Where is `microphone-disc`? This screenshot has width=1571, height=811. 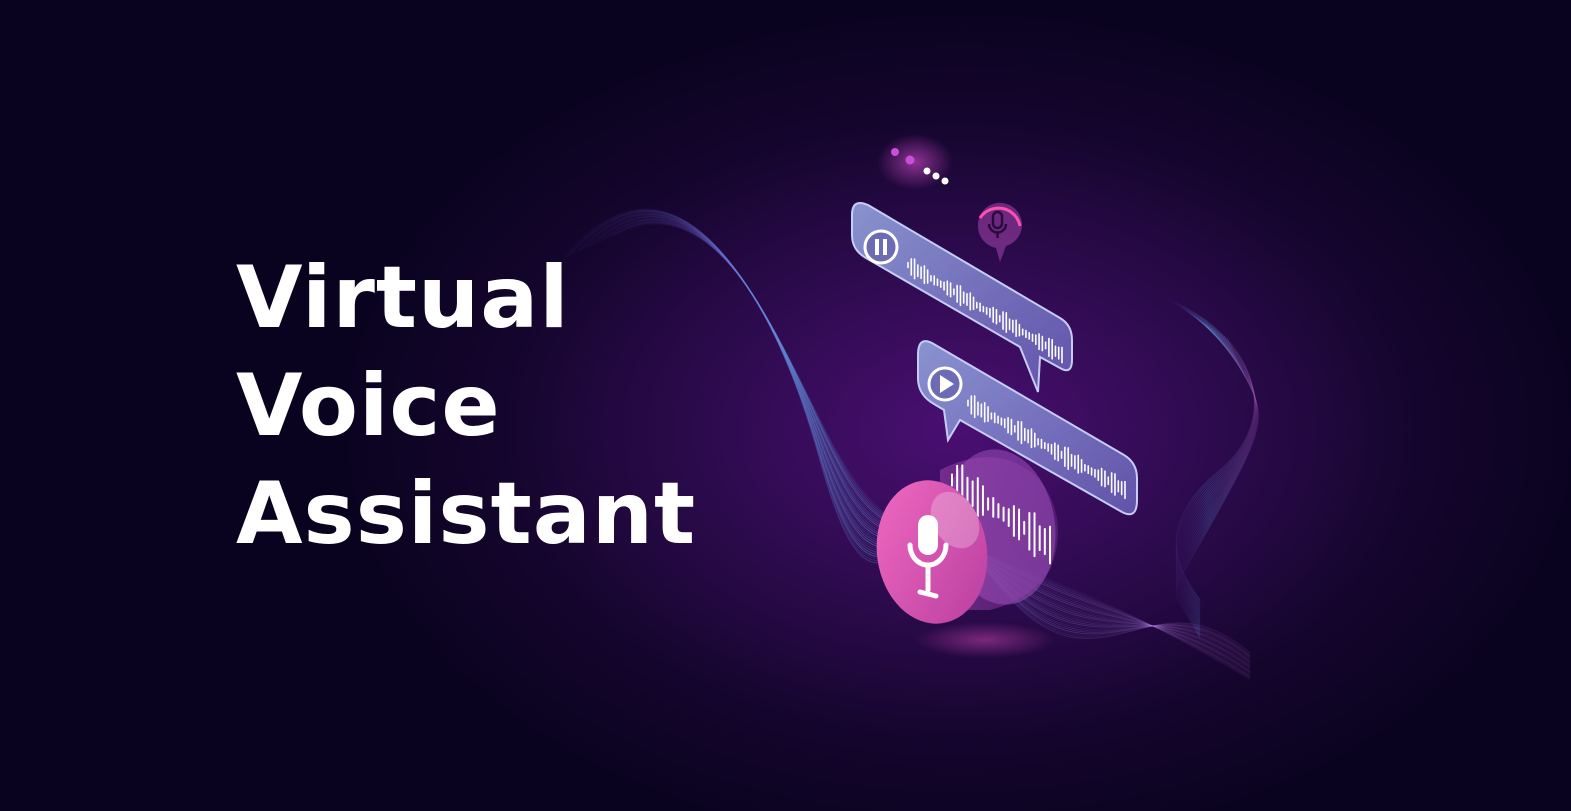 microphone-disc is located at coordinates (967, 553).